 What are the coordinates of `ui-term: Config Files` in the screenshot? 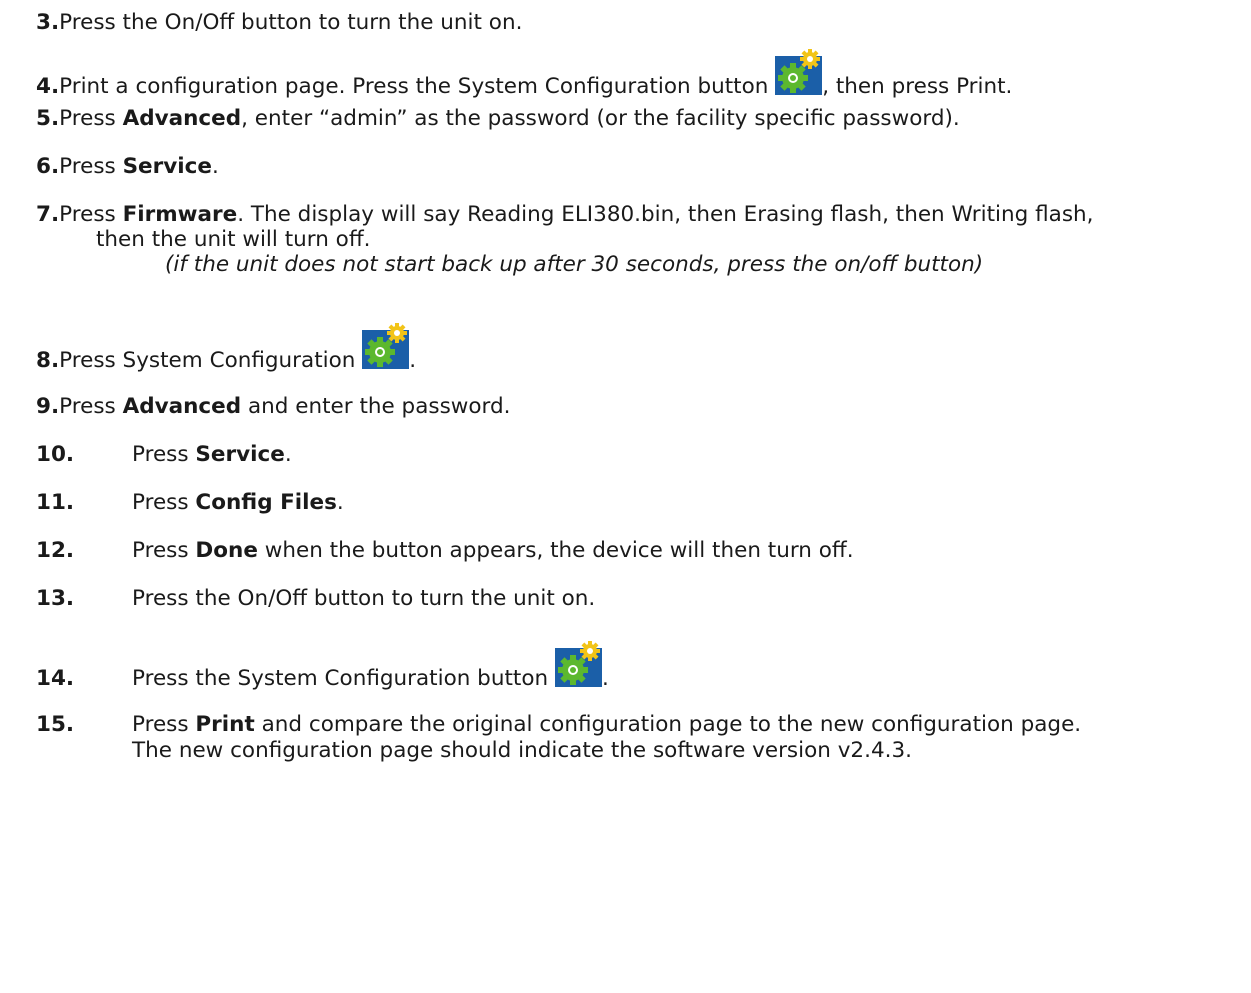 It's located at (266, 502).